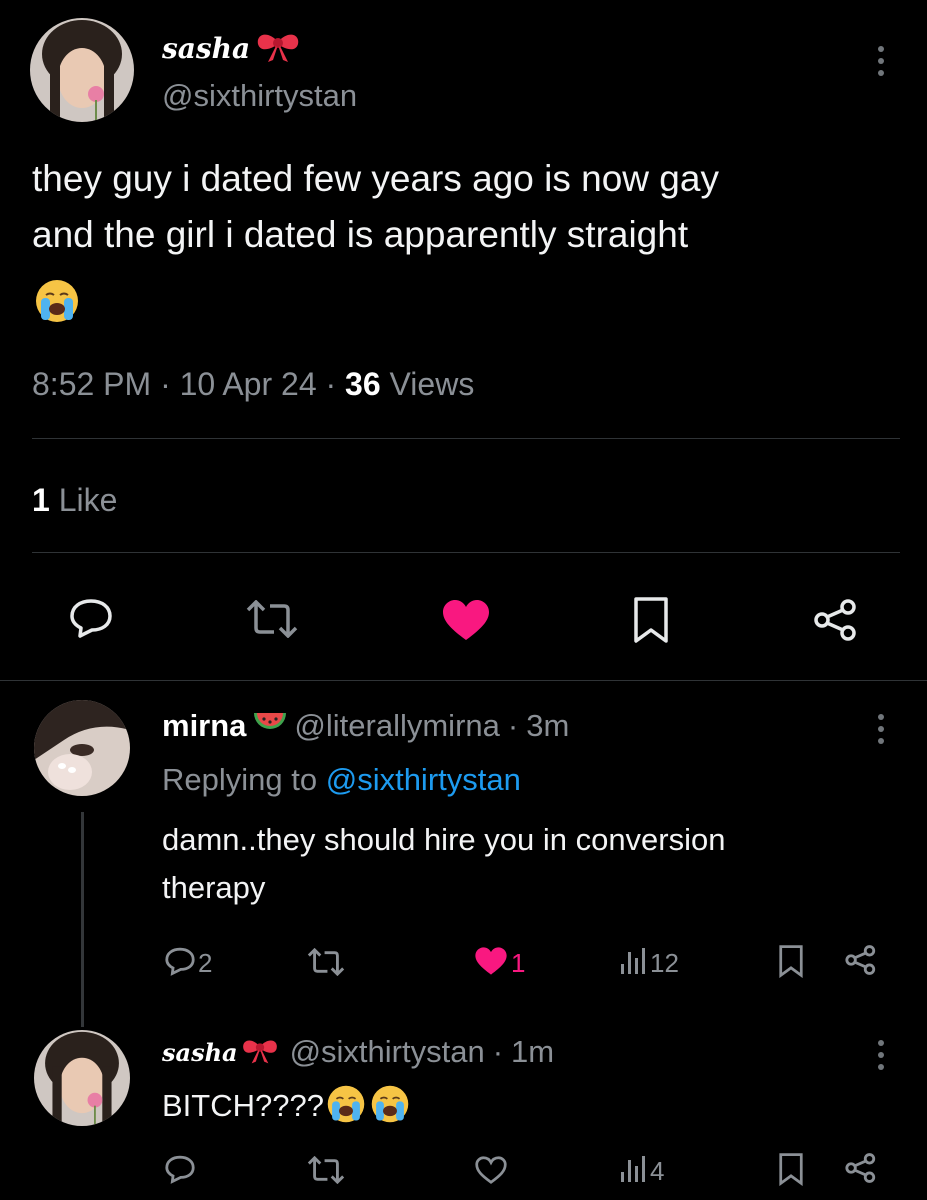 This screenshot has width=927, height=1200. Describe the element at coordinates (92, 384) in the screenshot. I see `tweet-time: 8:52 PM` at that location.